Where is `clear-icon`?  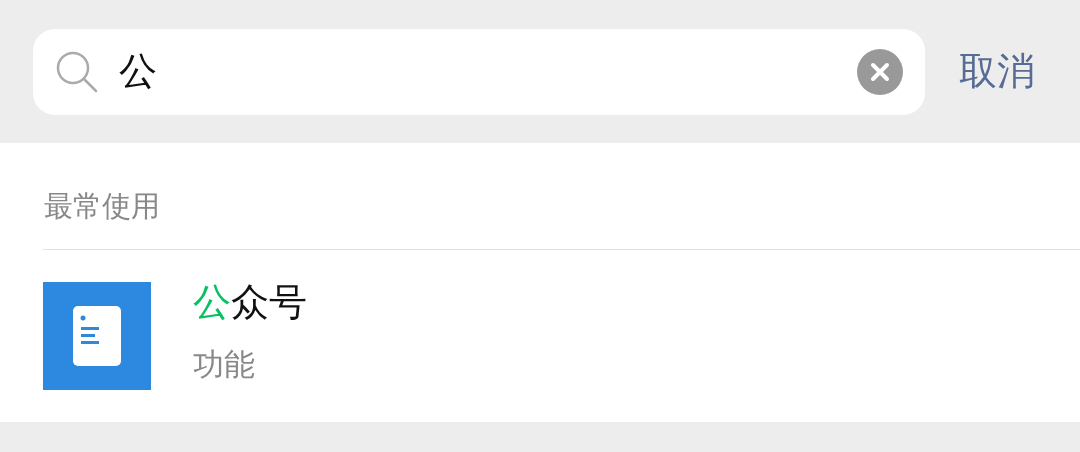 clear-icon is located at coordinates (880, 71).